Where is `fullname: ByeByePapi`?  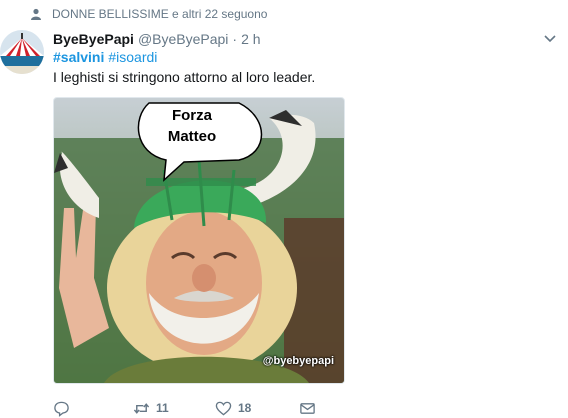 fullname: ByeByePapi is located at coordinates (93, 39).